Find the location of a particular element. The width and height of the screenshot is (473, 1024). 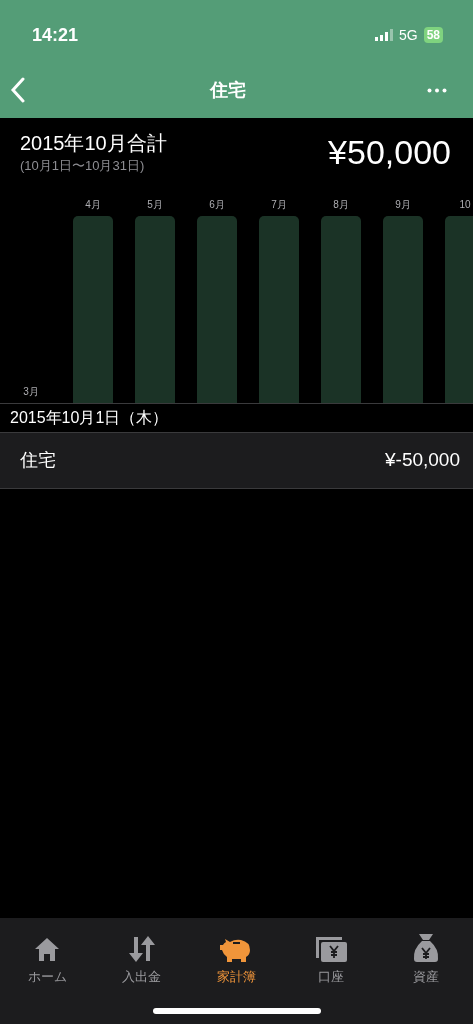

date-header: 2015年10月1日（木） is located at coordinates (89, 418).